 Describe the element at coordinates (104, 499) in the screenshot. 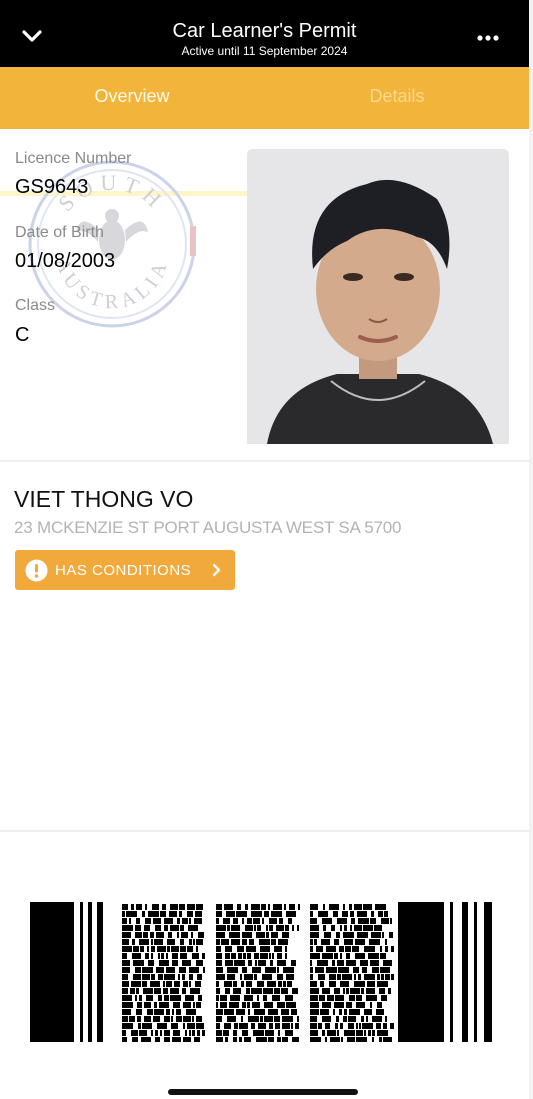

I see `holder-name: VIET THONG VO` at that location.